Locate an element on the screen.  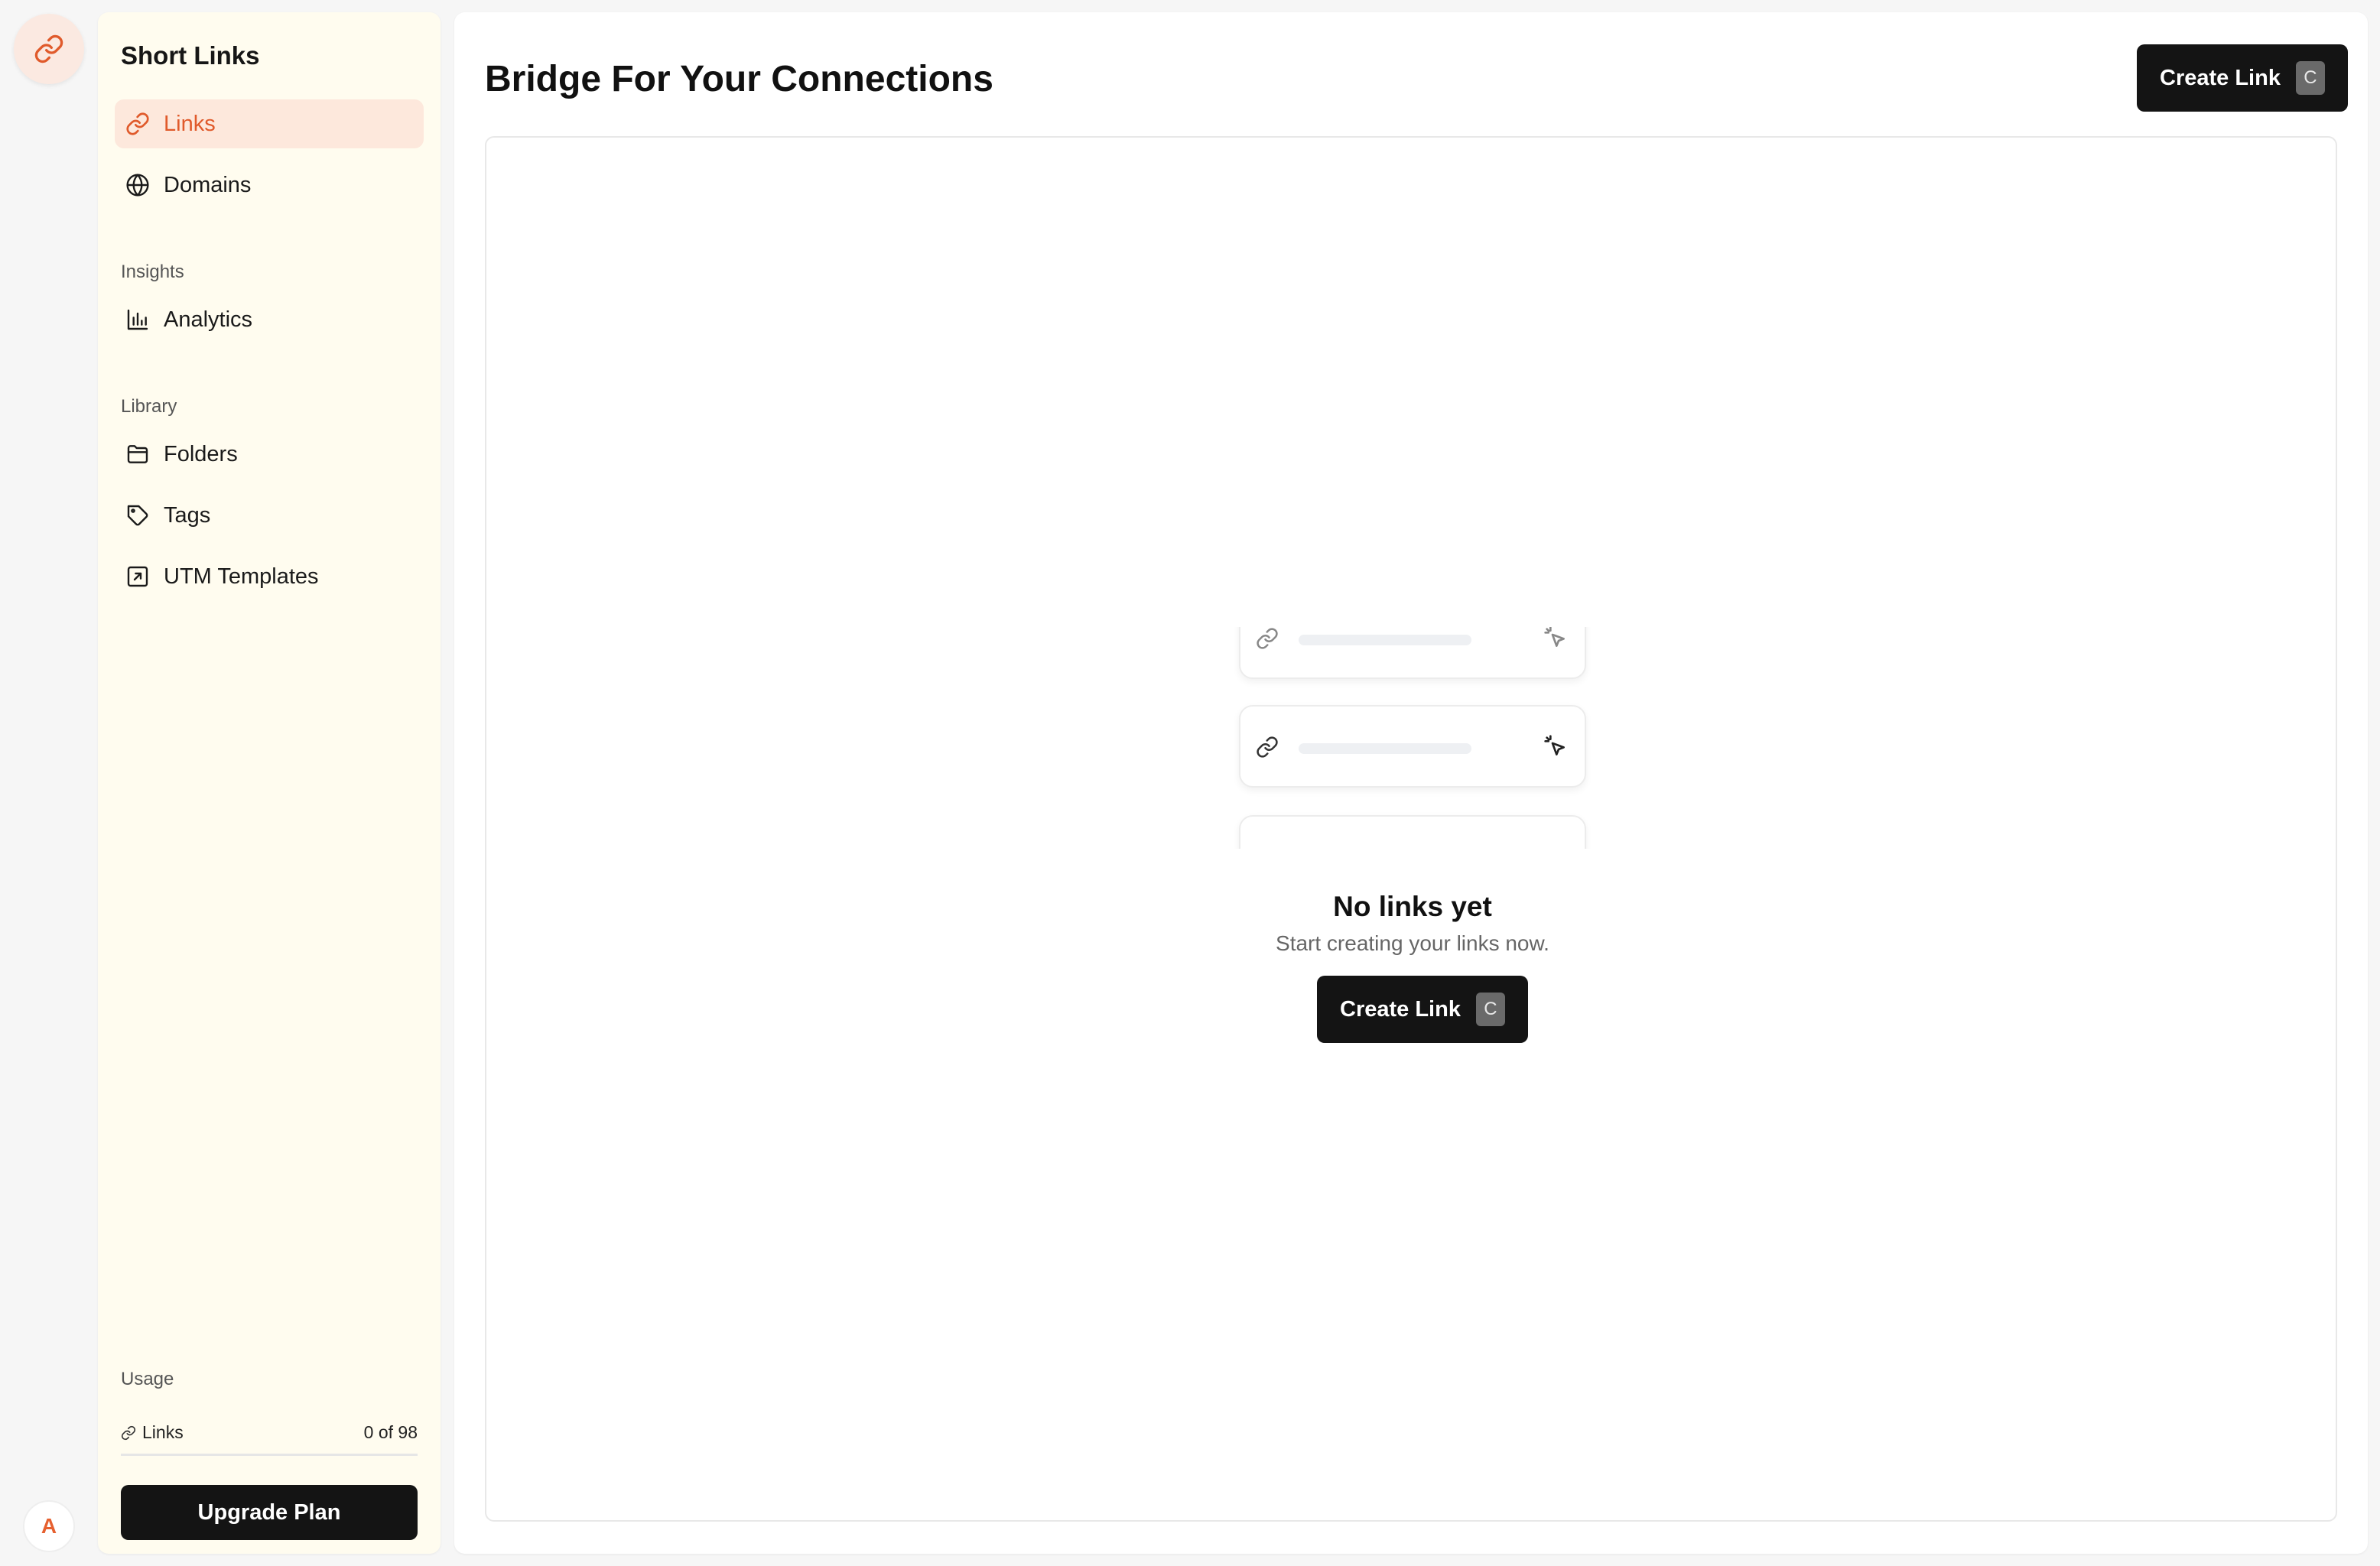
usage-links-row: Links 0 of 98 is located at coordinates (269, 1439).